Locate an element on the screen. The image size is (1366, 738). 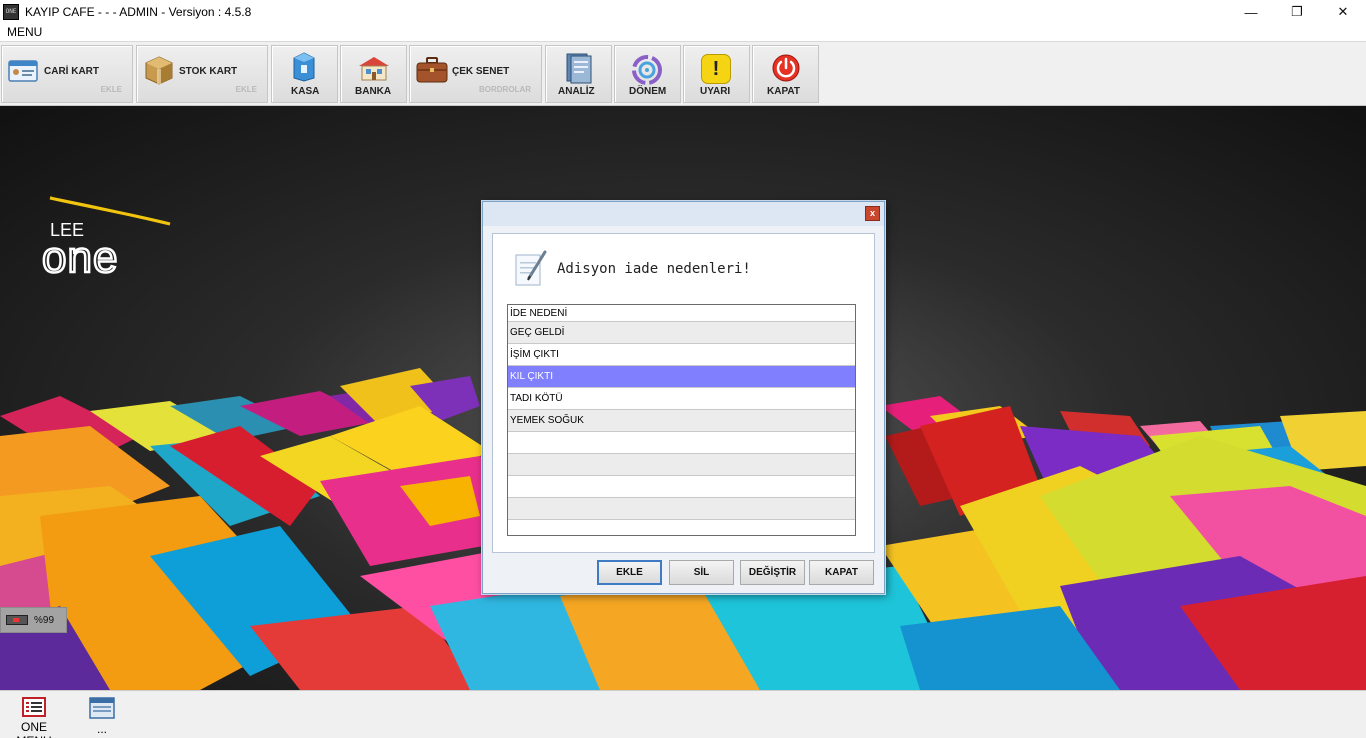
dialog-titlebar: x is located at coordinates (683, 214).